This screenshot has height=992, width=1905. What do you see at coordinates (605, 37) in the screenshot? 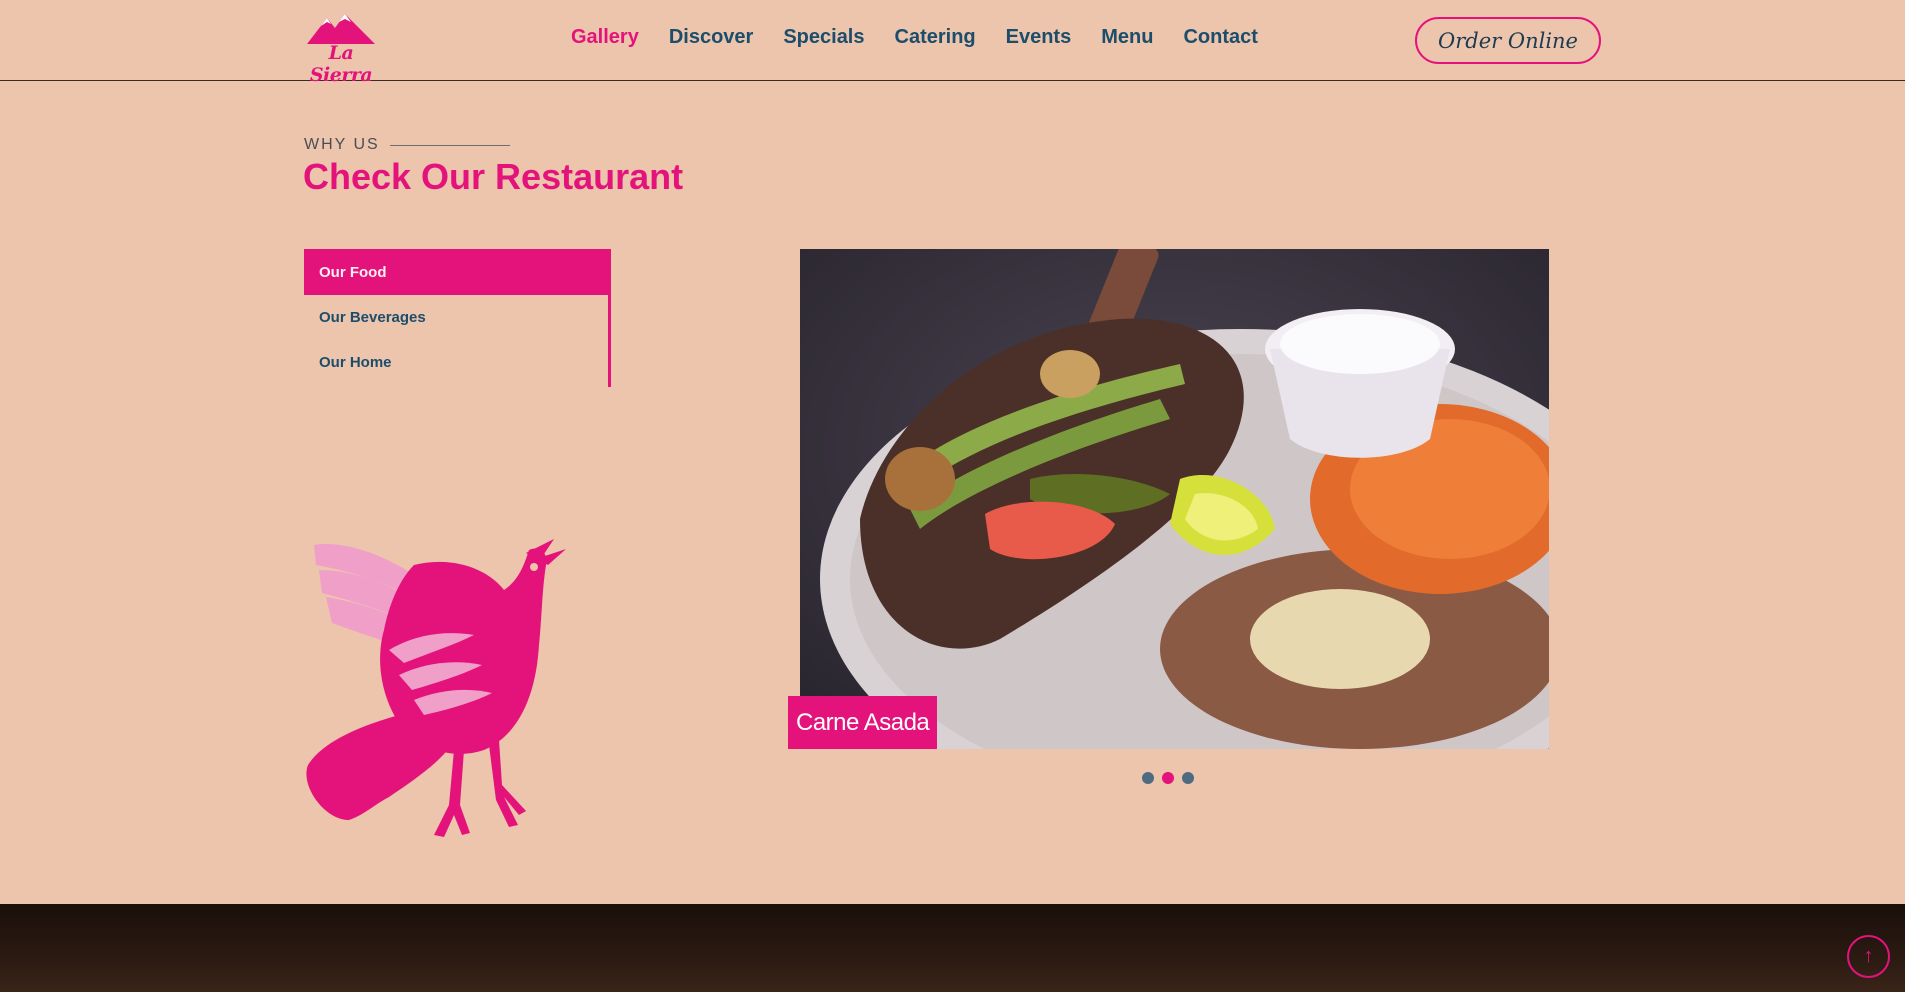
I see `nav-gallery: Gallery` at bounding box center [605, 37].